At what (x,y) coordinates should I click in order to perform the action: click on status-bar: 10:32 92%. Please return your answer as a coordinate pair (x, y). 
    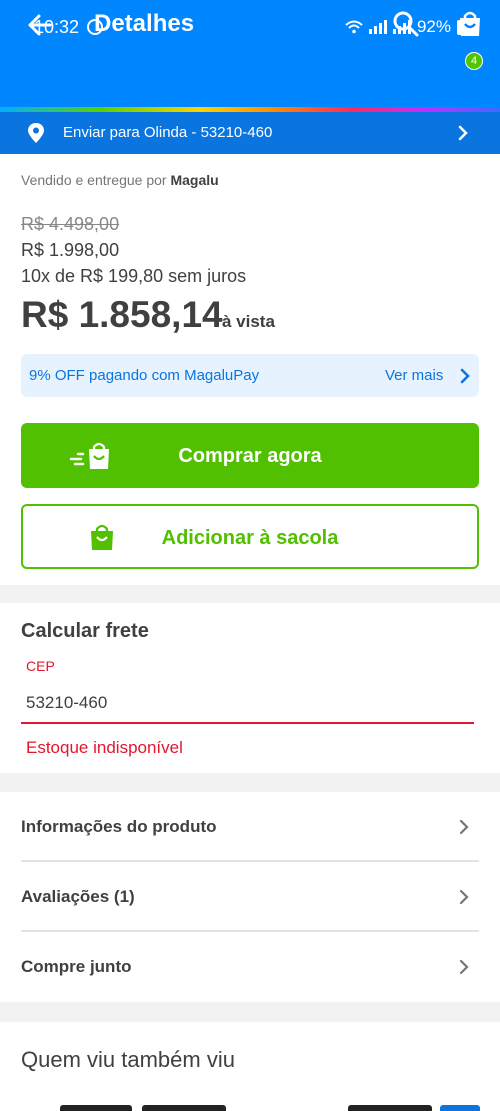
    Looking at the image, I should click on (250, 27).